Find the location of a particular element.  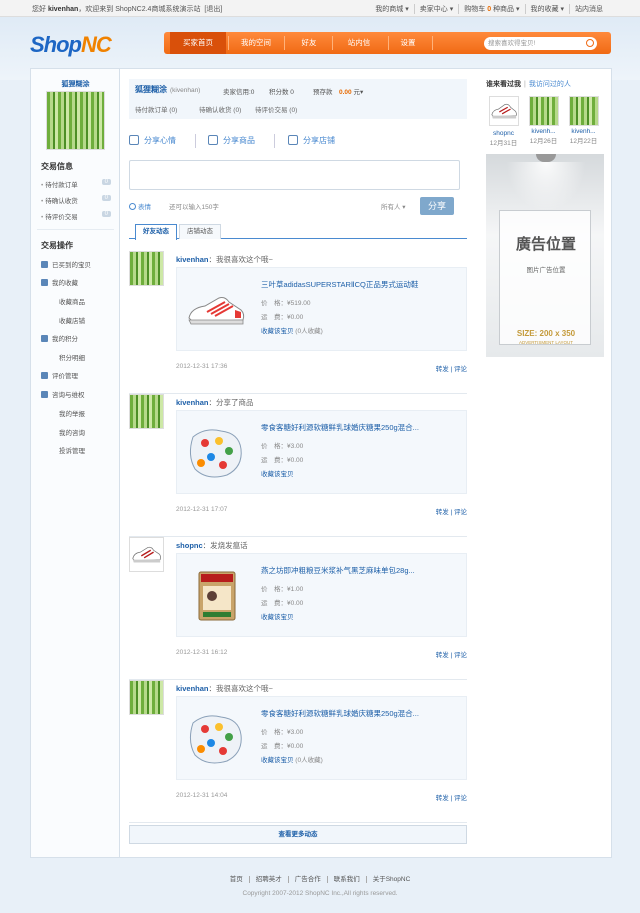

logo-part-nc: NC is located at coordinates (96, 44).